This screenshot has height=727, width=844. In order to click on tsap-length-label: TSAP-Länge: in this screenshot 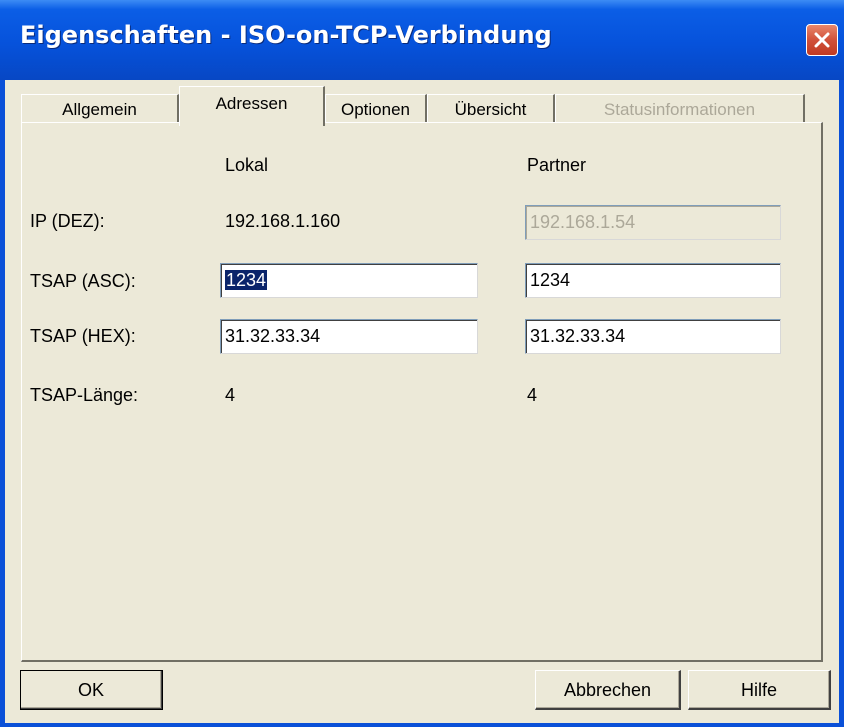, I will do `click(84, 395)`.